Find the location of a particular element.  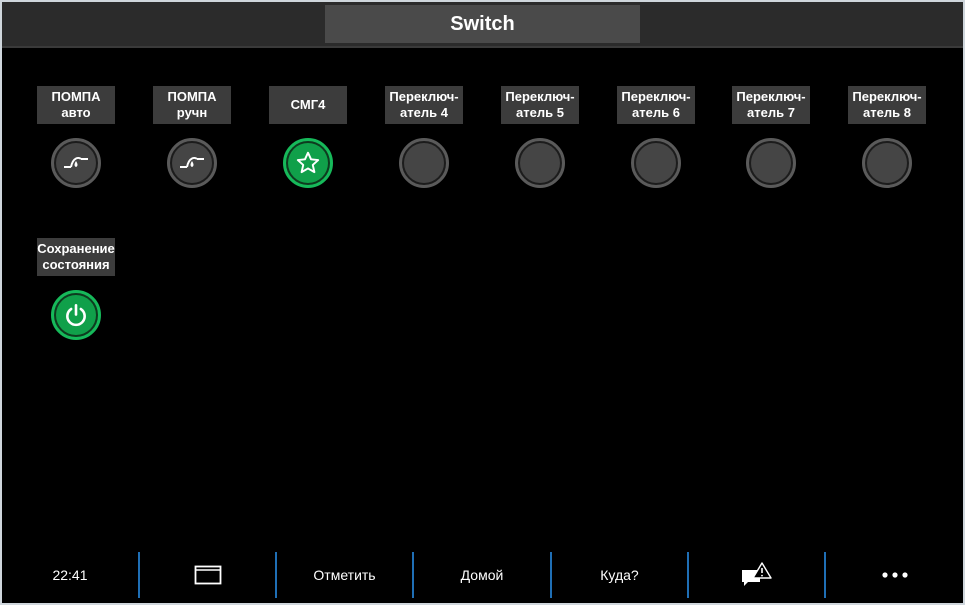

switch-label: Сохранение состояния is located at coordinates (76, 257).